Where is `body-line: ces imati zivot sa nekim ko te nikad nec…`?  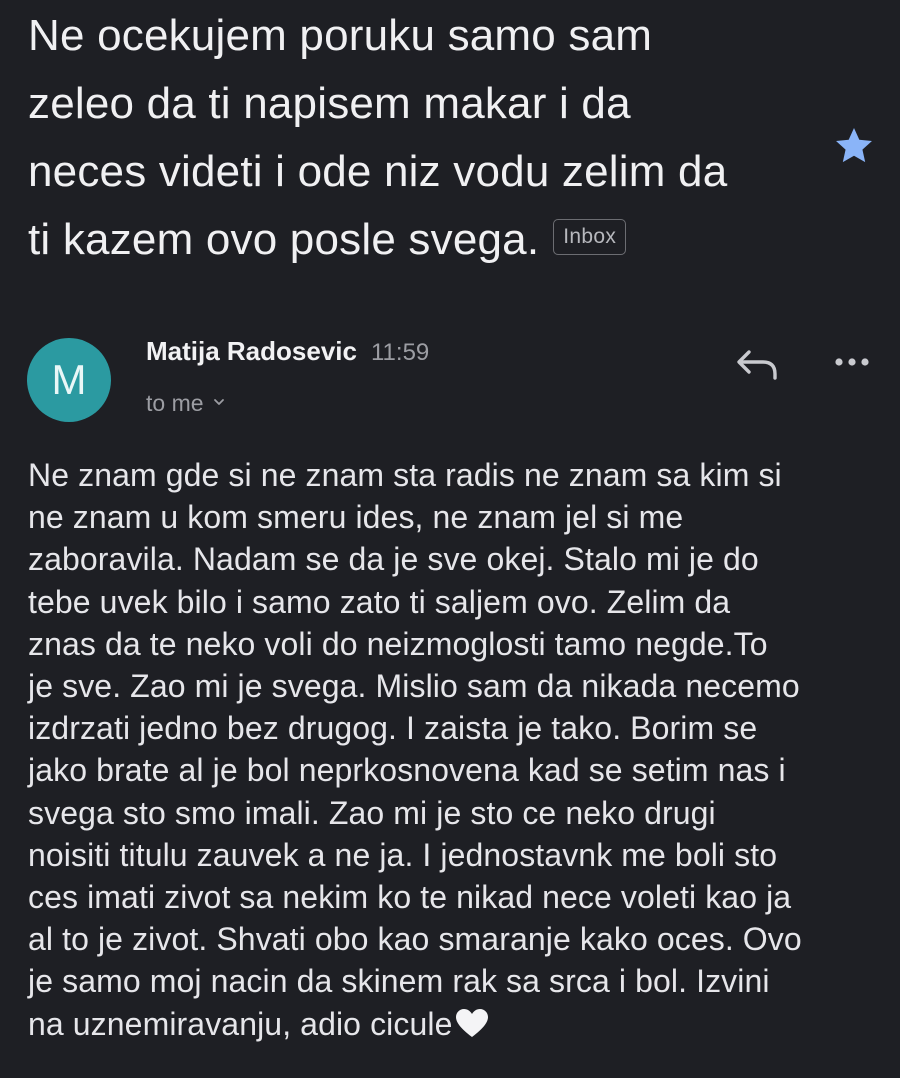 body-line: ces imati zivot sa nekim ko te nikad nec… is located at coordinates (410, 897).